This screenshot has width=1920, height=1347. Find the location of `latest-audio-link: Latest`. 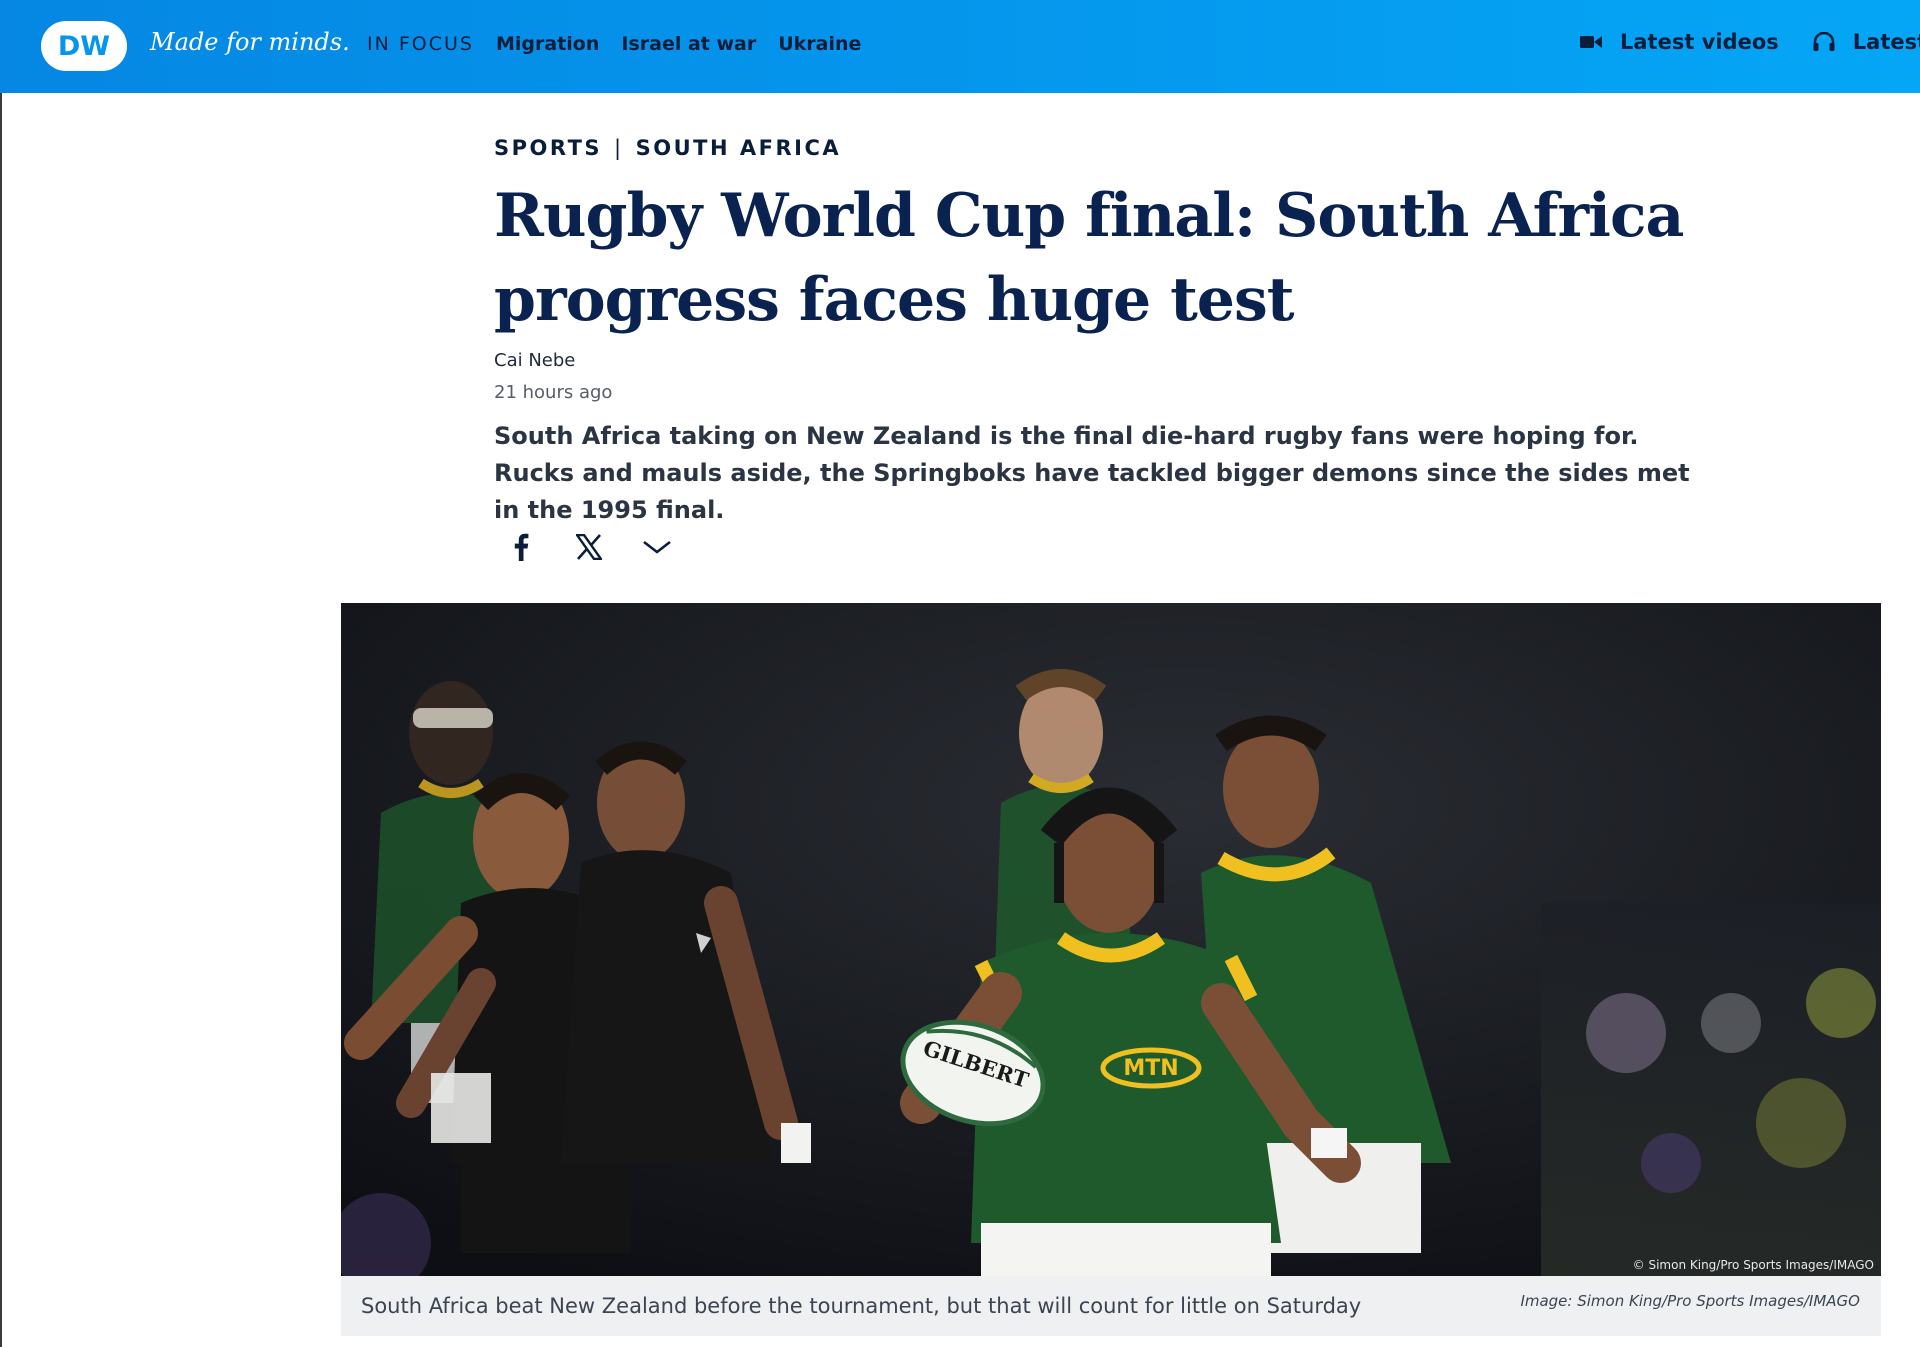

latest-audio-link: Latest is located at coordinates (1866, 42).